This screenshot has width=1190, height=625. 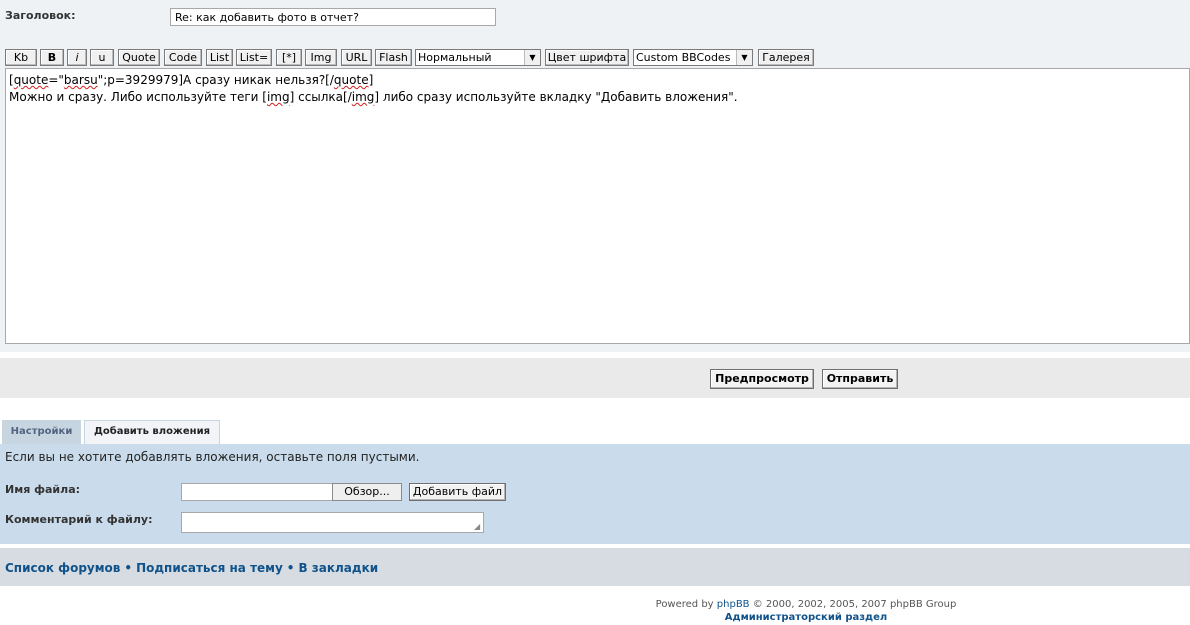 What do you see at coordinates (43, 489) in the screenshot?
I see `filename-label: Имя файла:` at bounding box center [43, 489].